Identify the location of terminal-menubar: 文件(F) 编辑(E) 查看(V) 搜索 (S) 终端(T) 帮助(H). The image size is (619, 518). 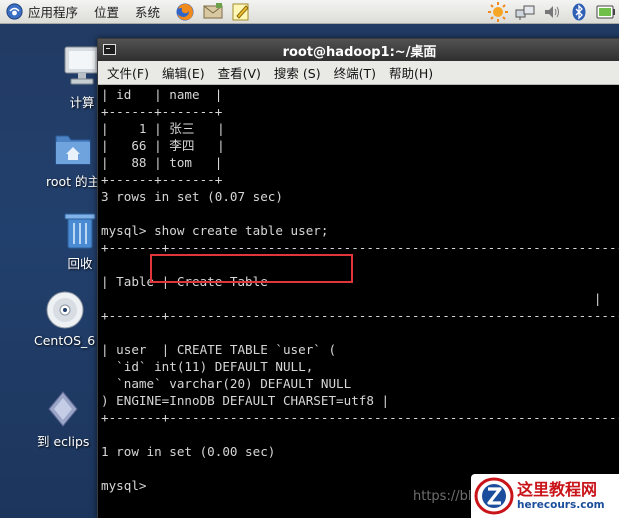
(358, 73).